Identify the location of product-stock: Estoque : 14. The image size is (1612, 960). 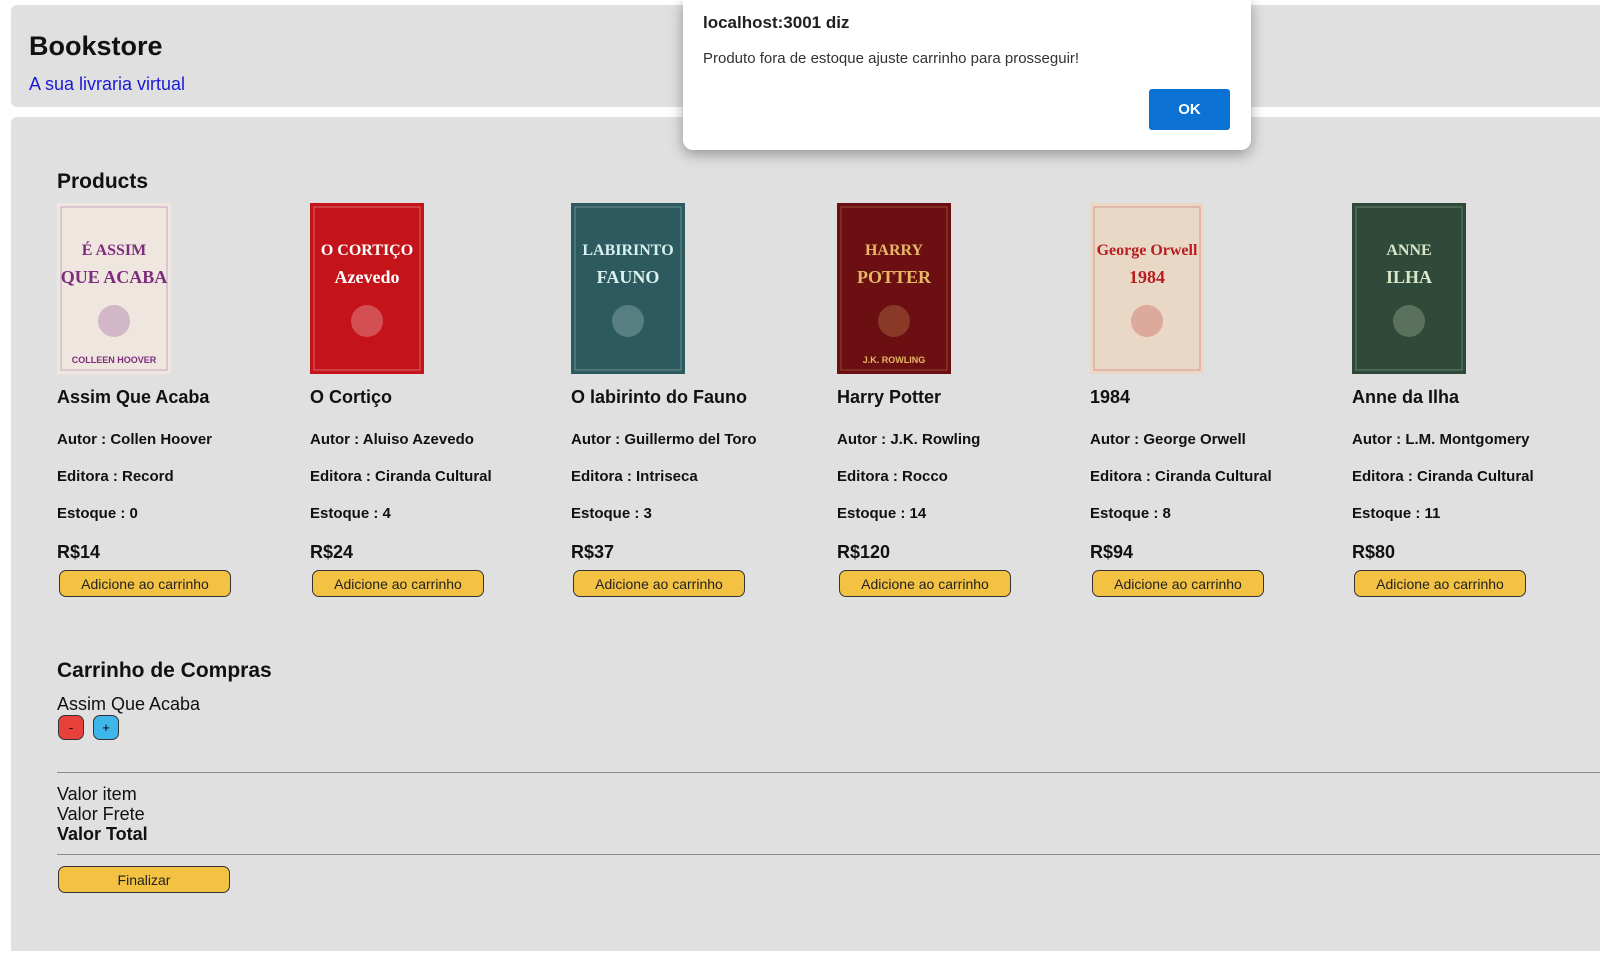
(882, 513).